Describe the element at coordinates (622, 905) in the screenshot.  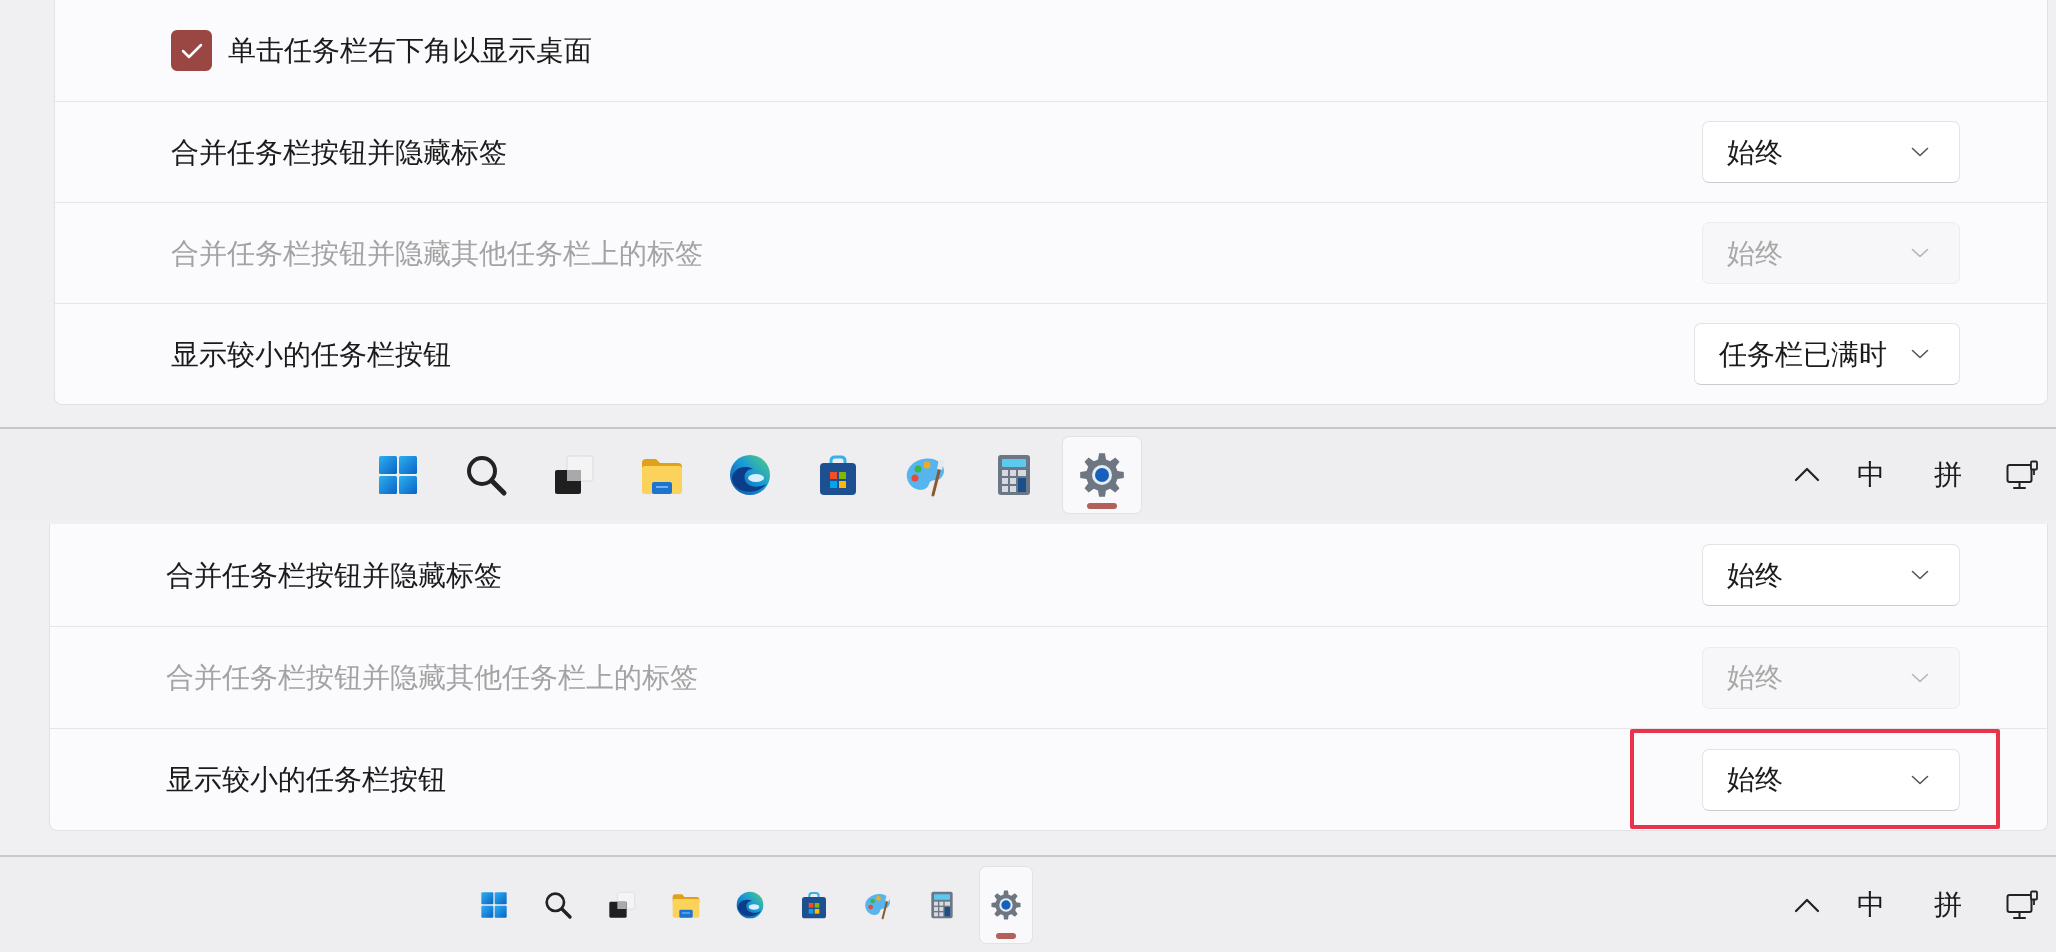
I see `overlapping-squares-icon` at that location.